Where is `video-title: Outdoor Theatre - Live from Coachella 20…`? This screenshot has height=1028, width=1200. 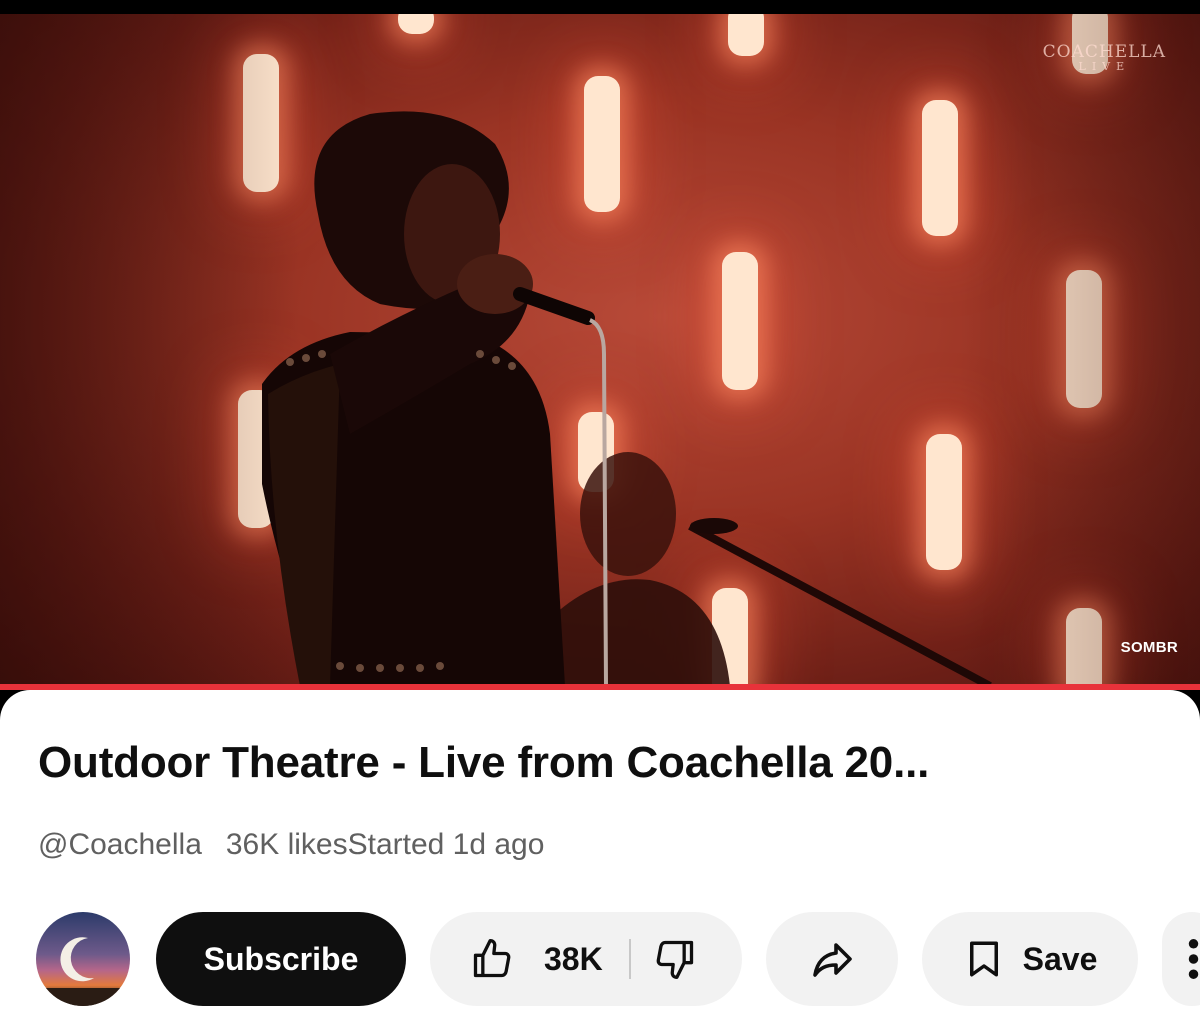 video-title: Outdoor Theatre - Live from Coachella 20… is located at coordinates (483, 763).